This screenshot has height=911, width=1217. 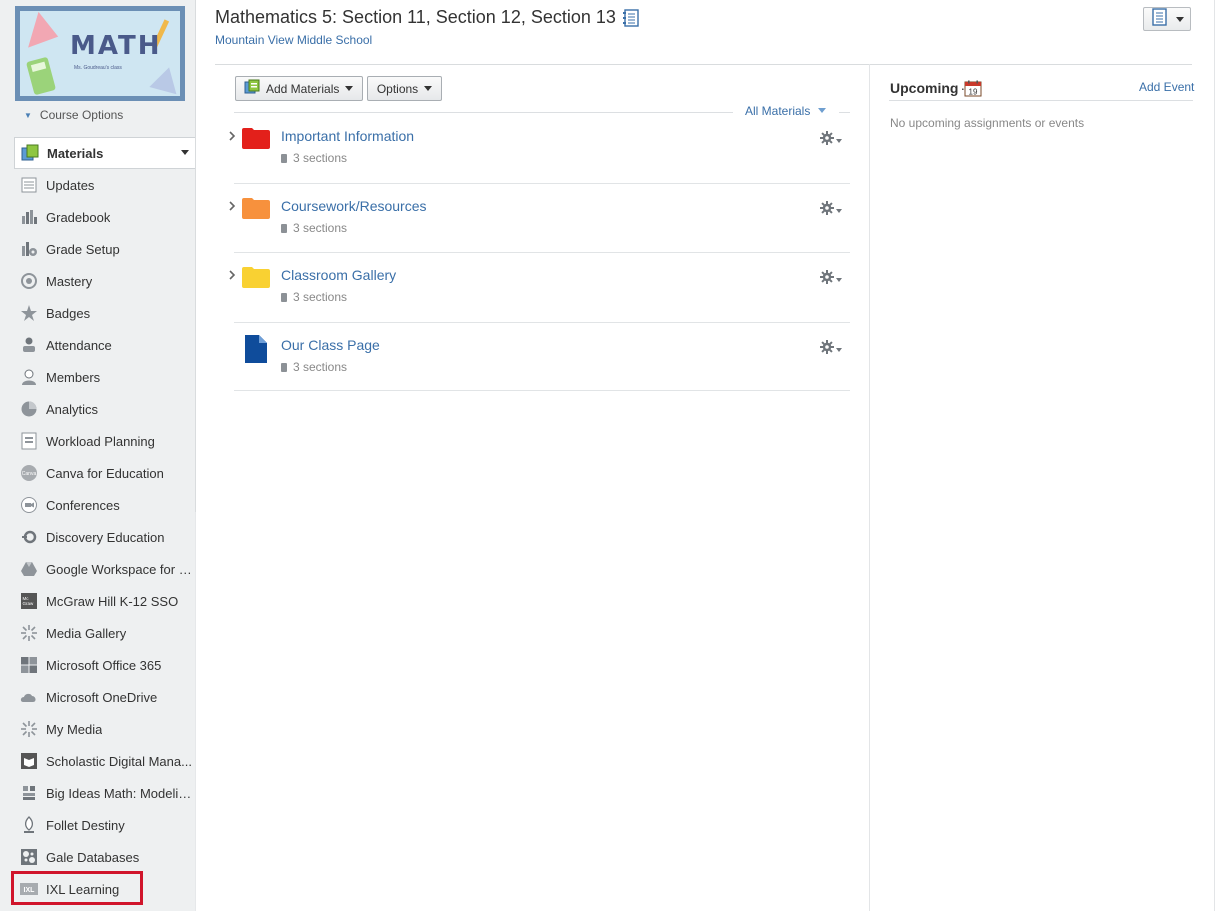 I want to click on material-title-link: Coursework/Resources, so click(x=354, y=206).